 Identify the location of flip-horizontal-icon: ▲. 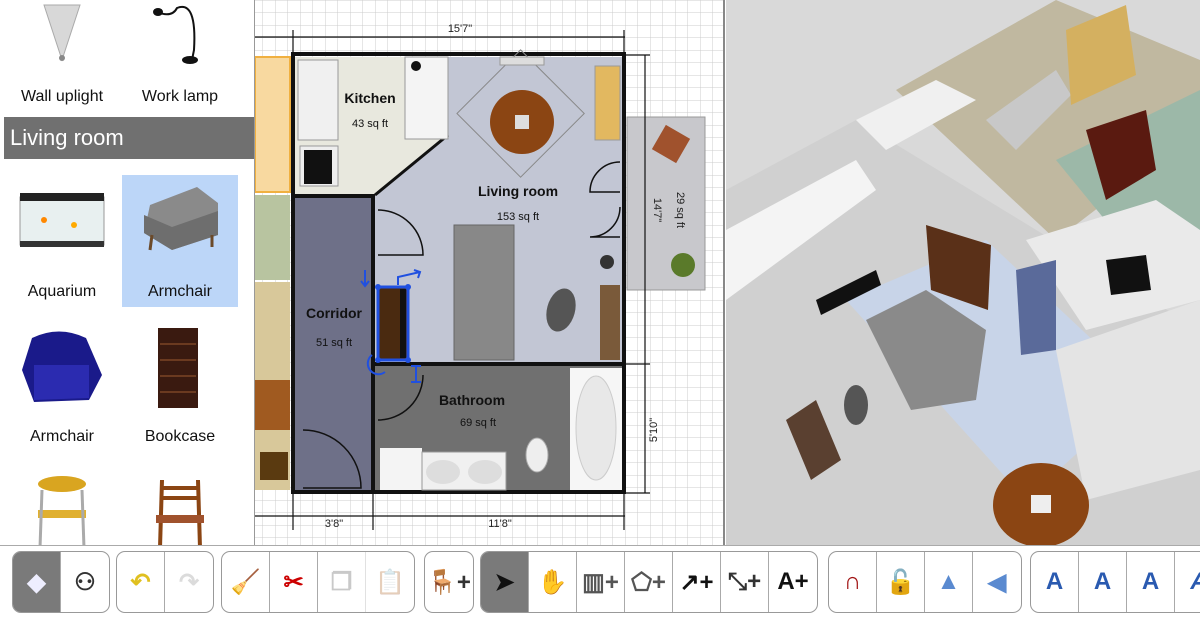
(948, 581).